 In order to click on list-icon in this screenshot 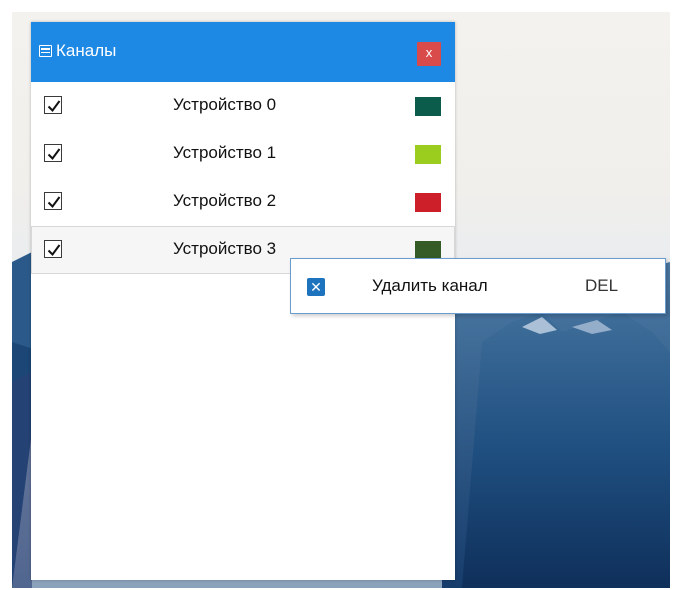, I will do `click(45, 51)`.